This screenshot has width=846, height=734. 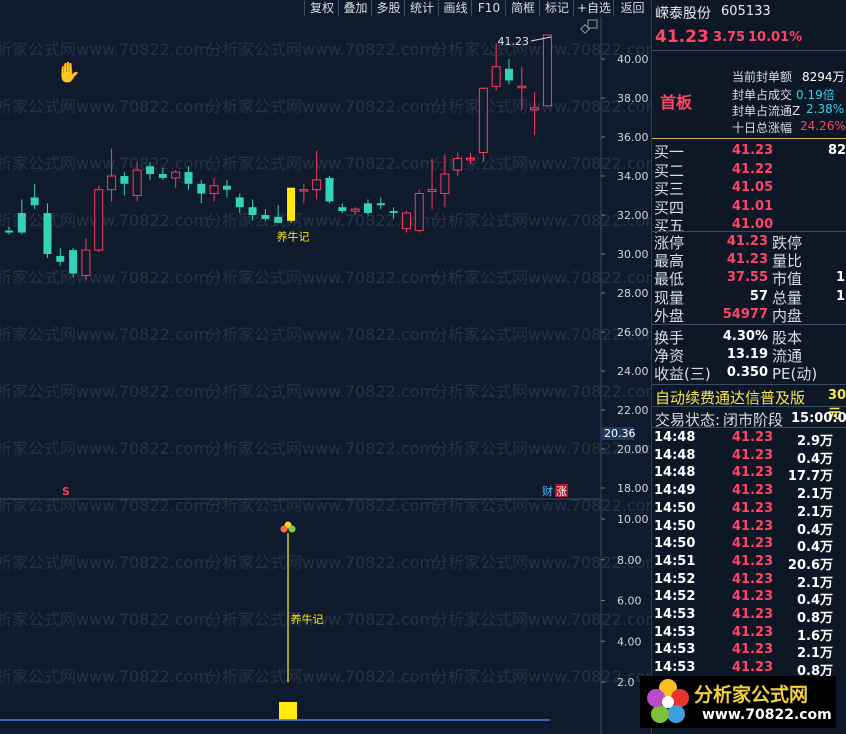 I want to click on y-tick-label: 32.00, so click(x=633, y=215).